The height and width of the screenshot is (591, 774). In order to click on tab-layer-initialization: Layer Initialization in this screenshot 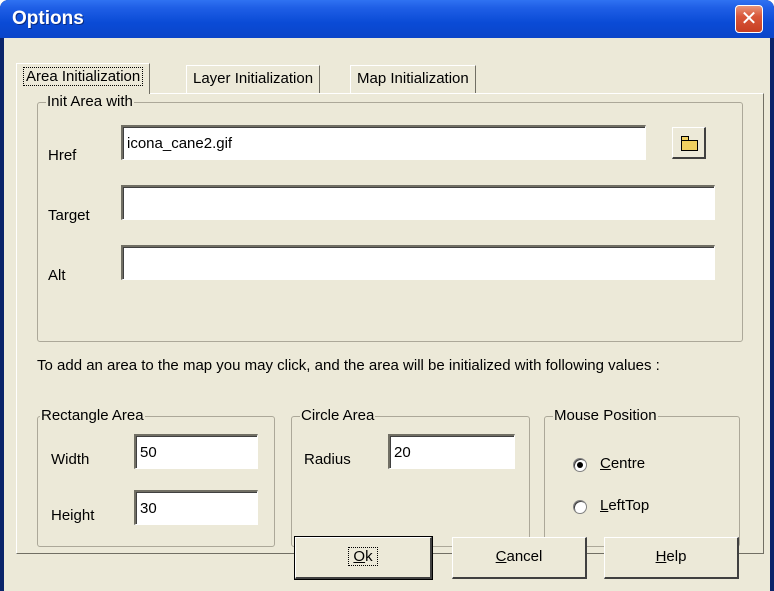, I will do `click(253, 79)`.